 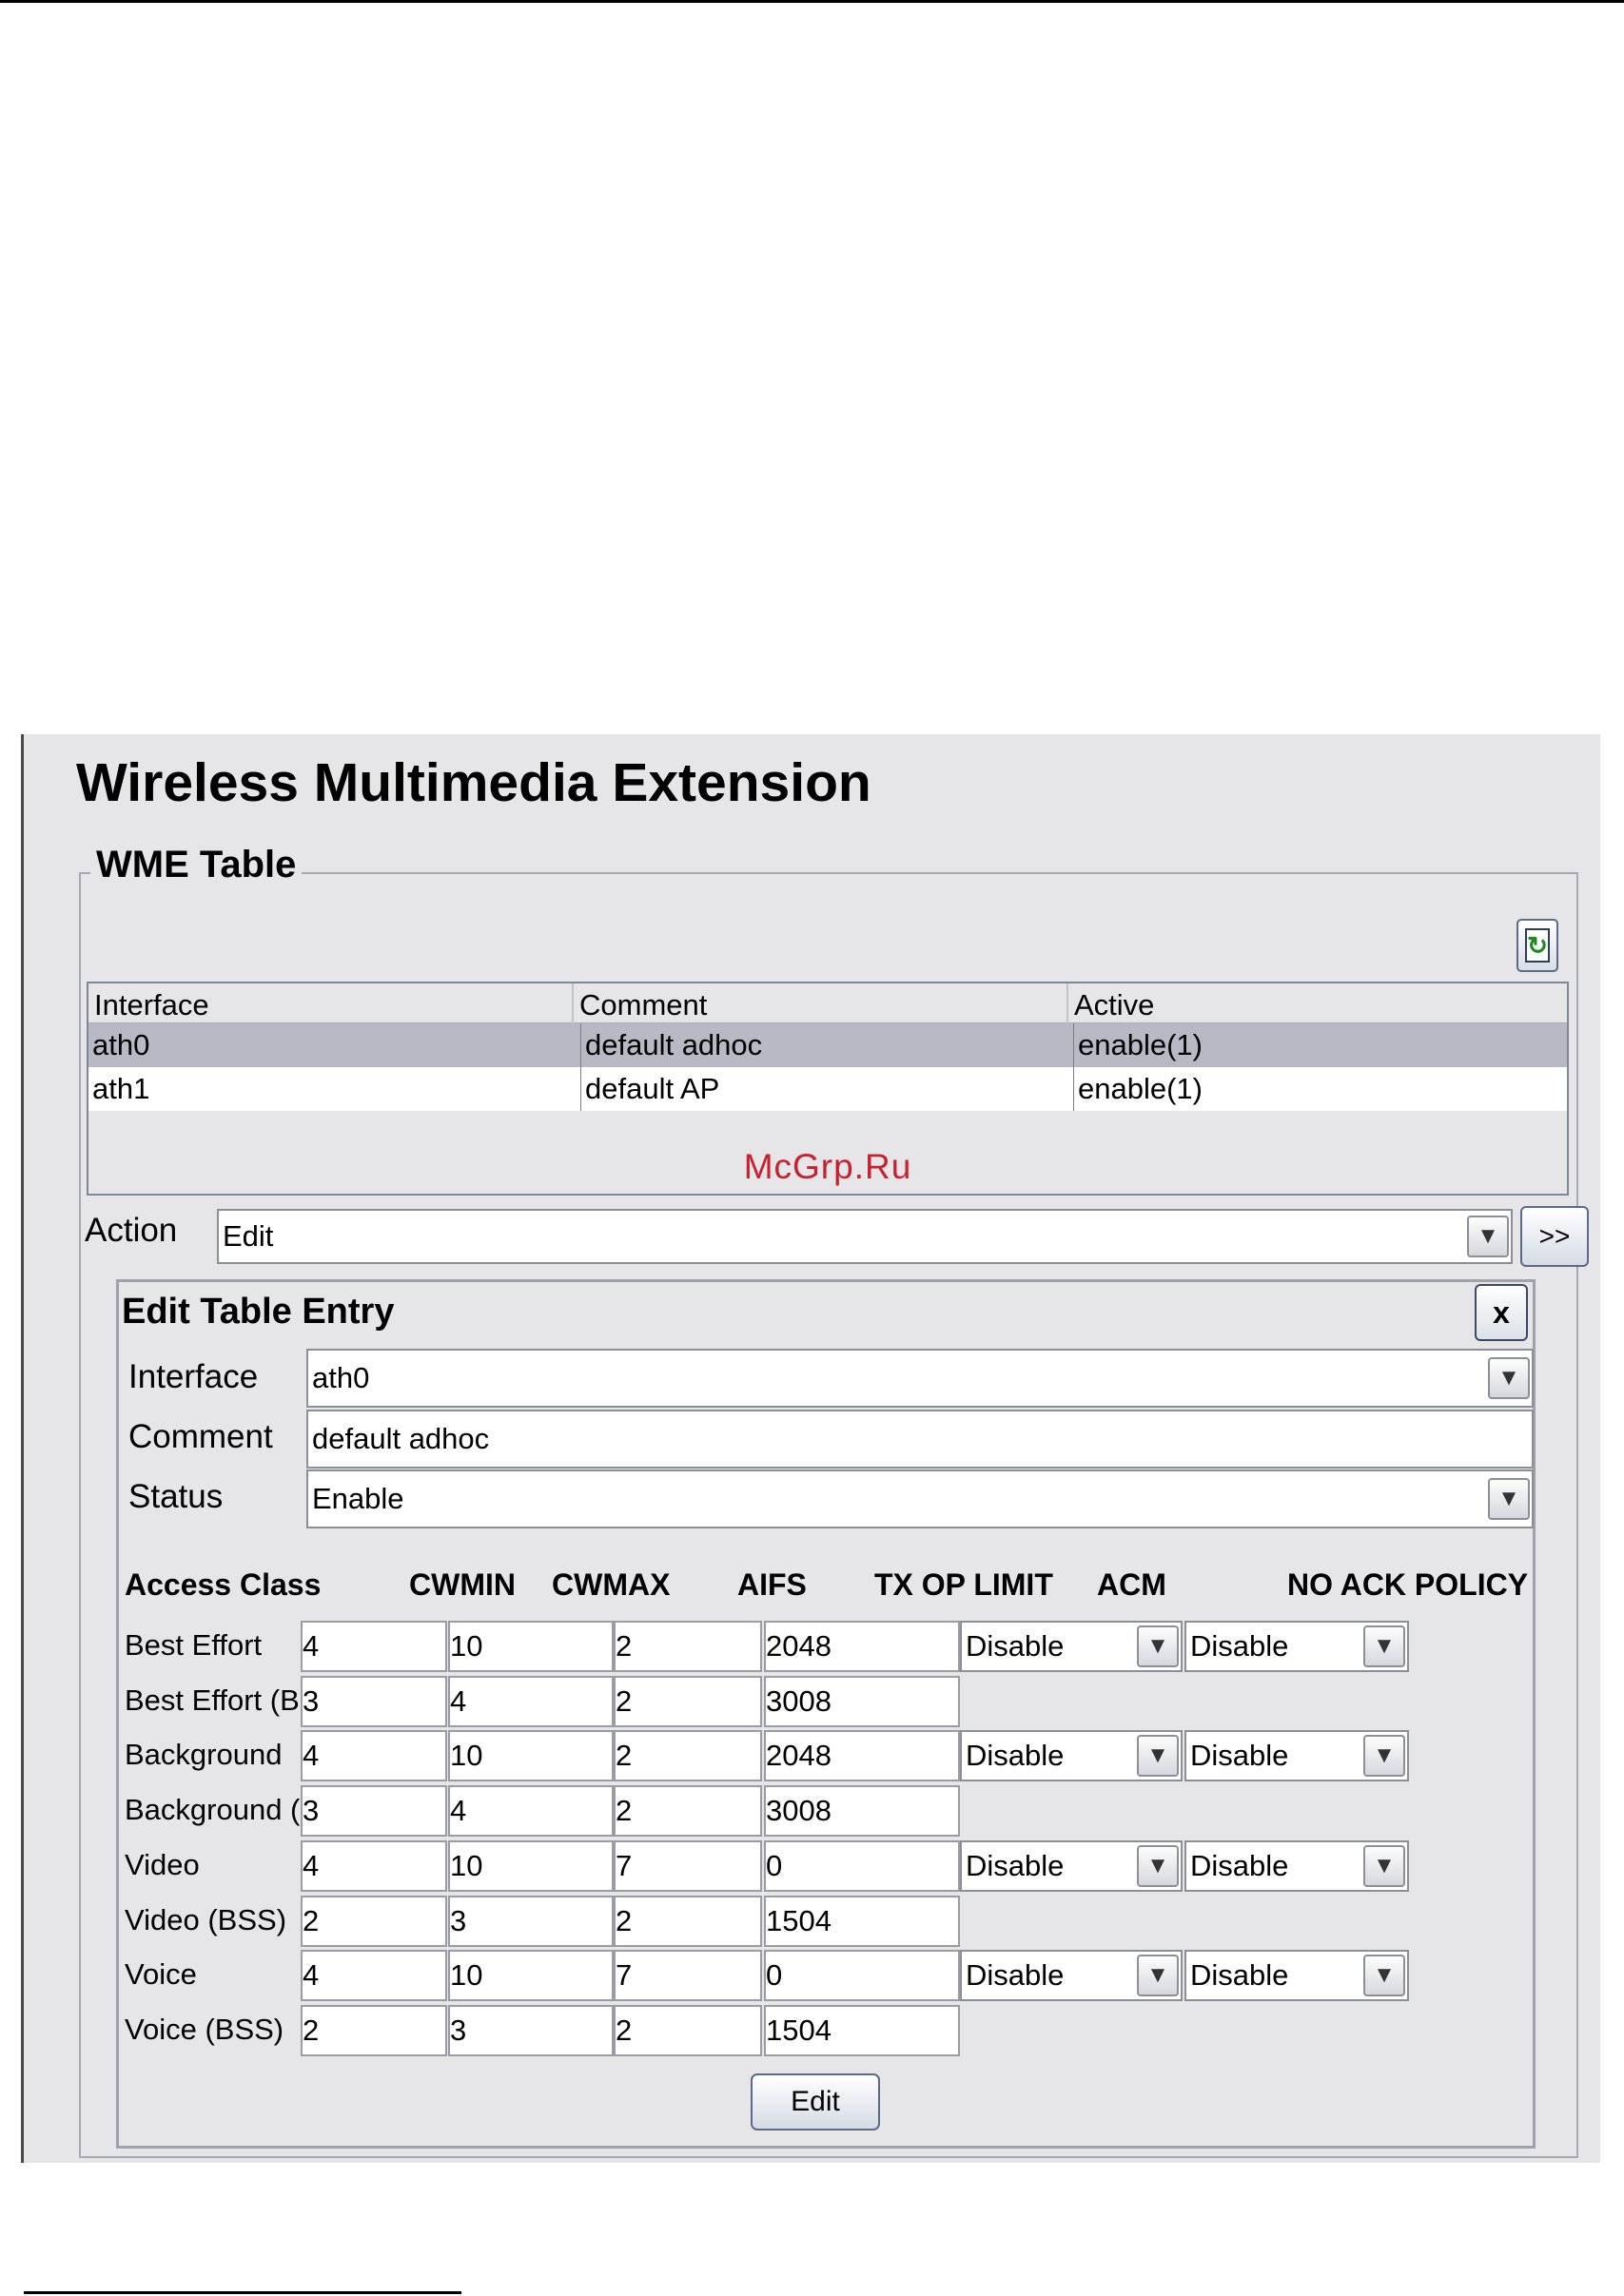 I want to click on cell-interface: ath0, so click(x=334, y=1045).